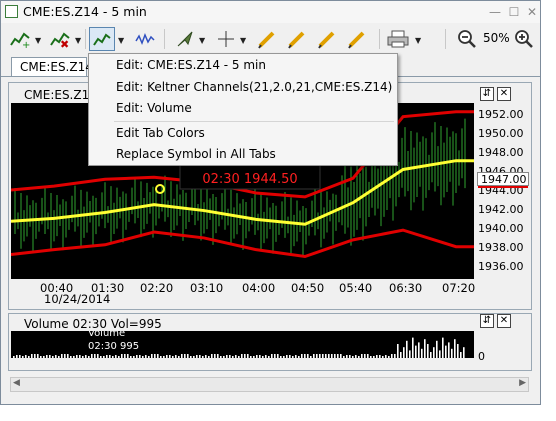 The height and width of the screenshot is (421, 556). Describe the element at coordinates (504, 179) in the screenshot. I see `current-price: 1947.00` at that location.